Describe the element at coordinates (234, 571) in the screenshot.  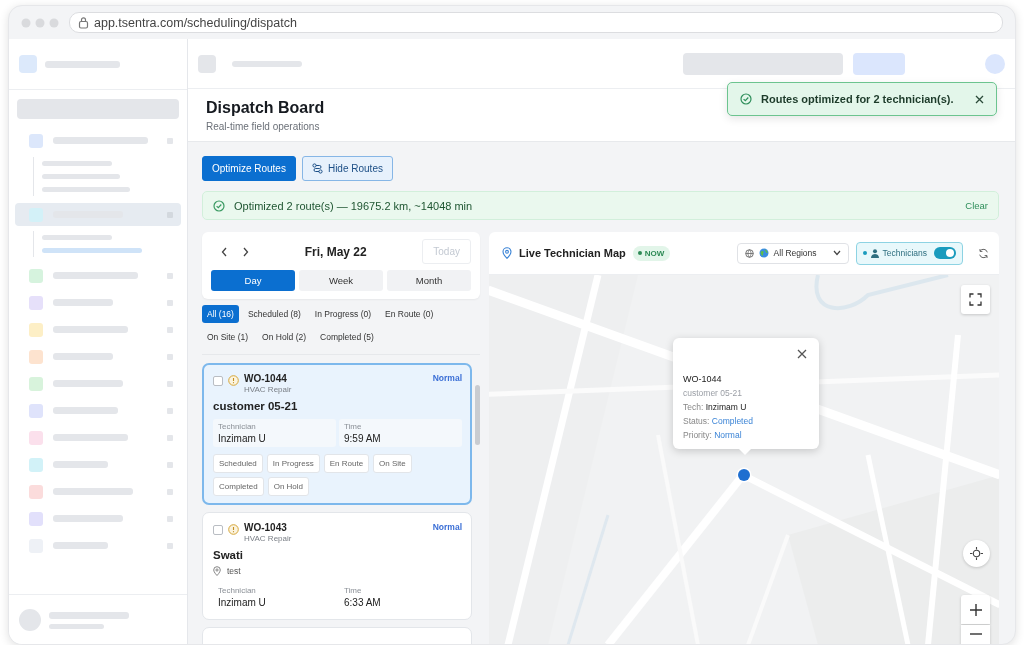
I see `location-text: test` at that location.